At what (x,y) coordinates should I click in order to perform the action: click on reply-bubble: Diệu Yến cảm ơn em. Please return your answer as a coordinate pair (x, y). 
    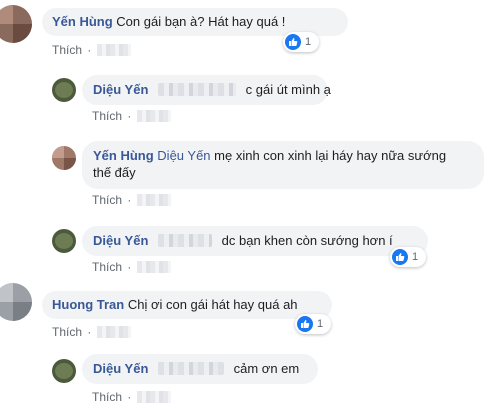
    Looking at the image, I should click on (200, 369).